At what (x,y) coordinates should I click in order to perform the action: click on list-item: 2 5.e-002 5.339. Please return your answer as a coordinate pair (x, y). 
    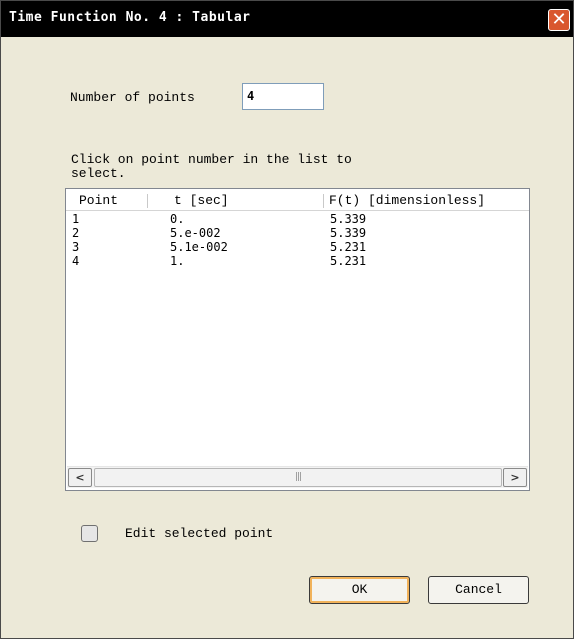
    Looking at the image, I should click on (297, 233).